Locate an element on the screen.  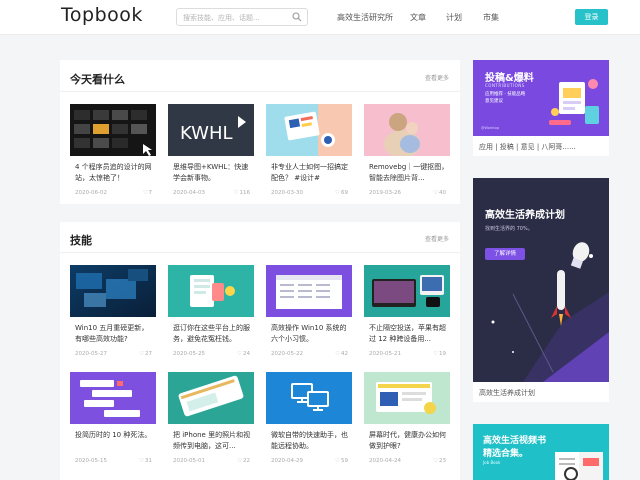
like-count: ♡116 is located at coordinates (242, 193).